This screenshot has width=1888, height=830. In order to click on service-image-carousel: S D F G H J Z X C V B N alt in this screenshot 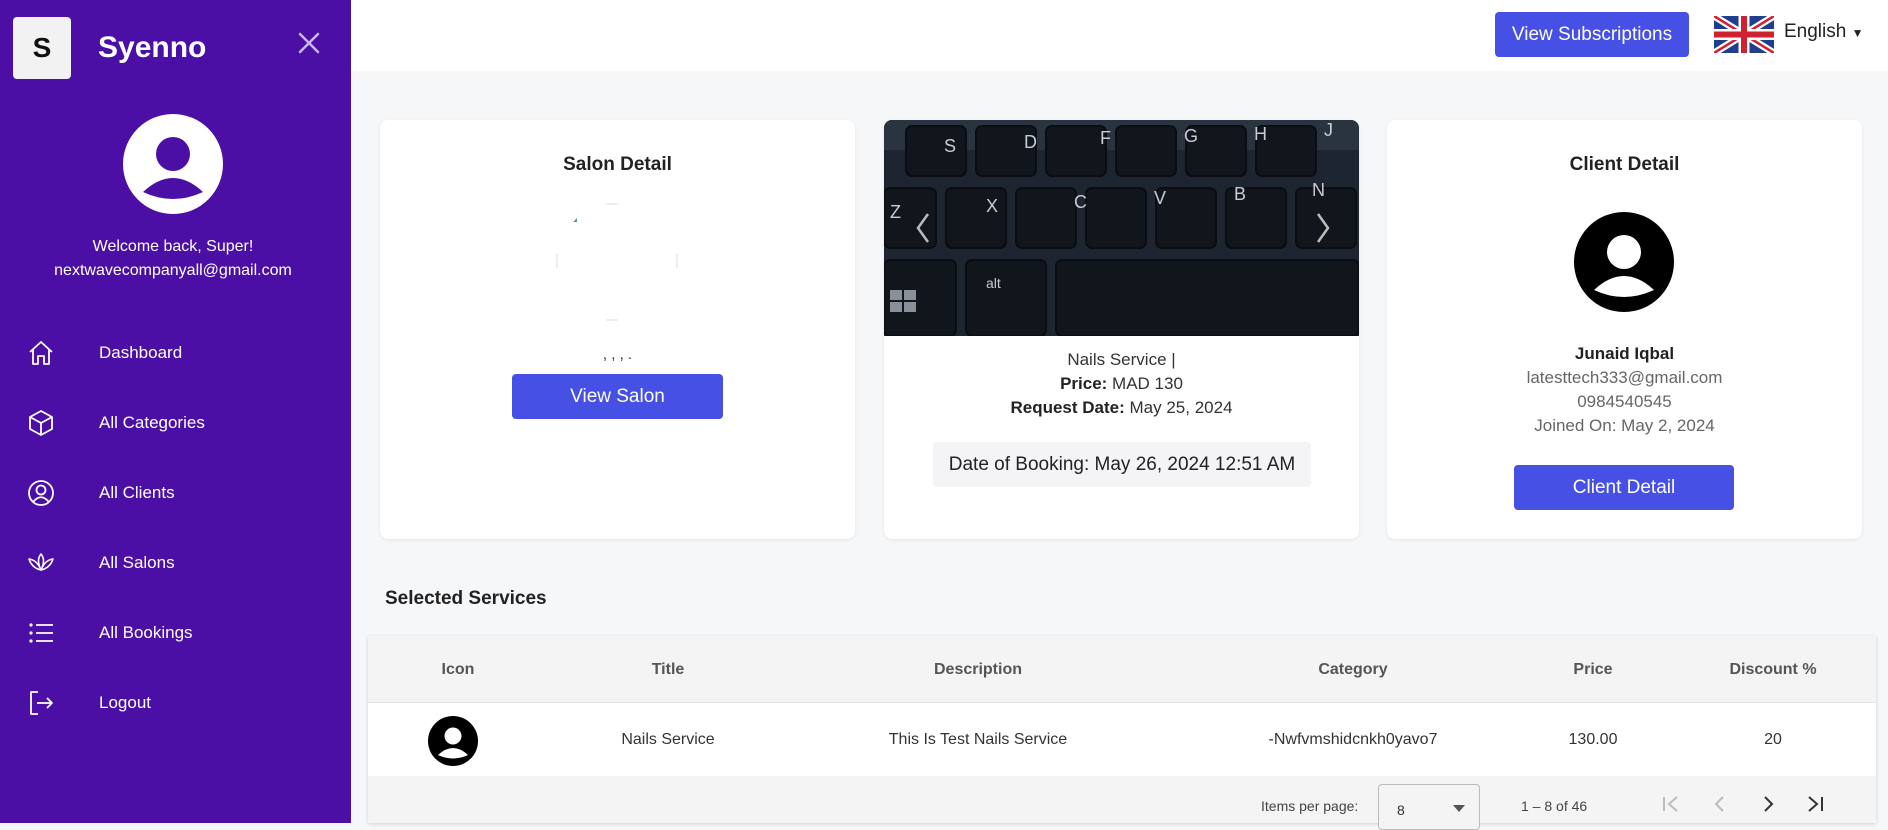, I will do `click(1121, 228)`.